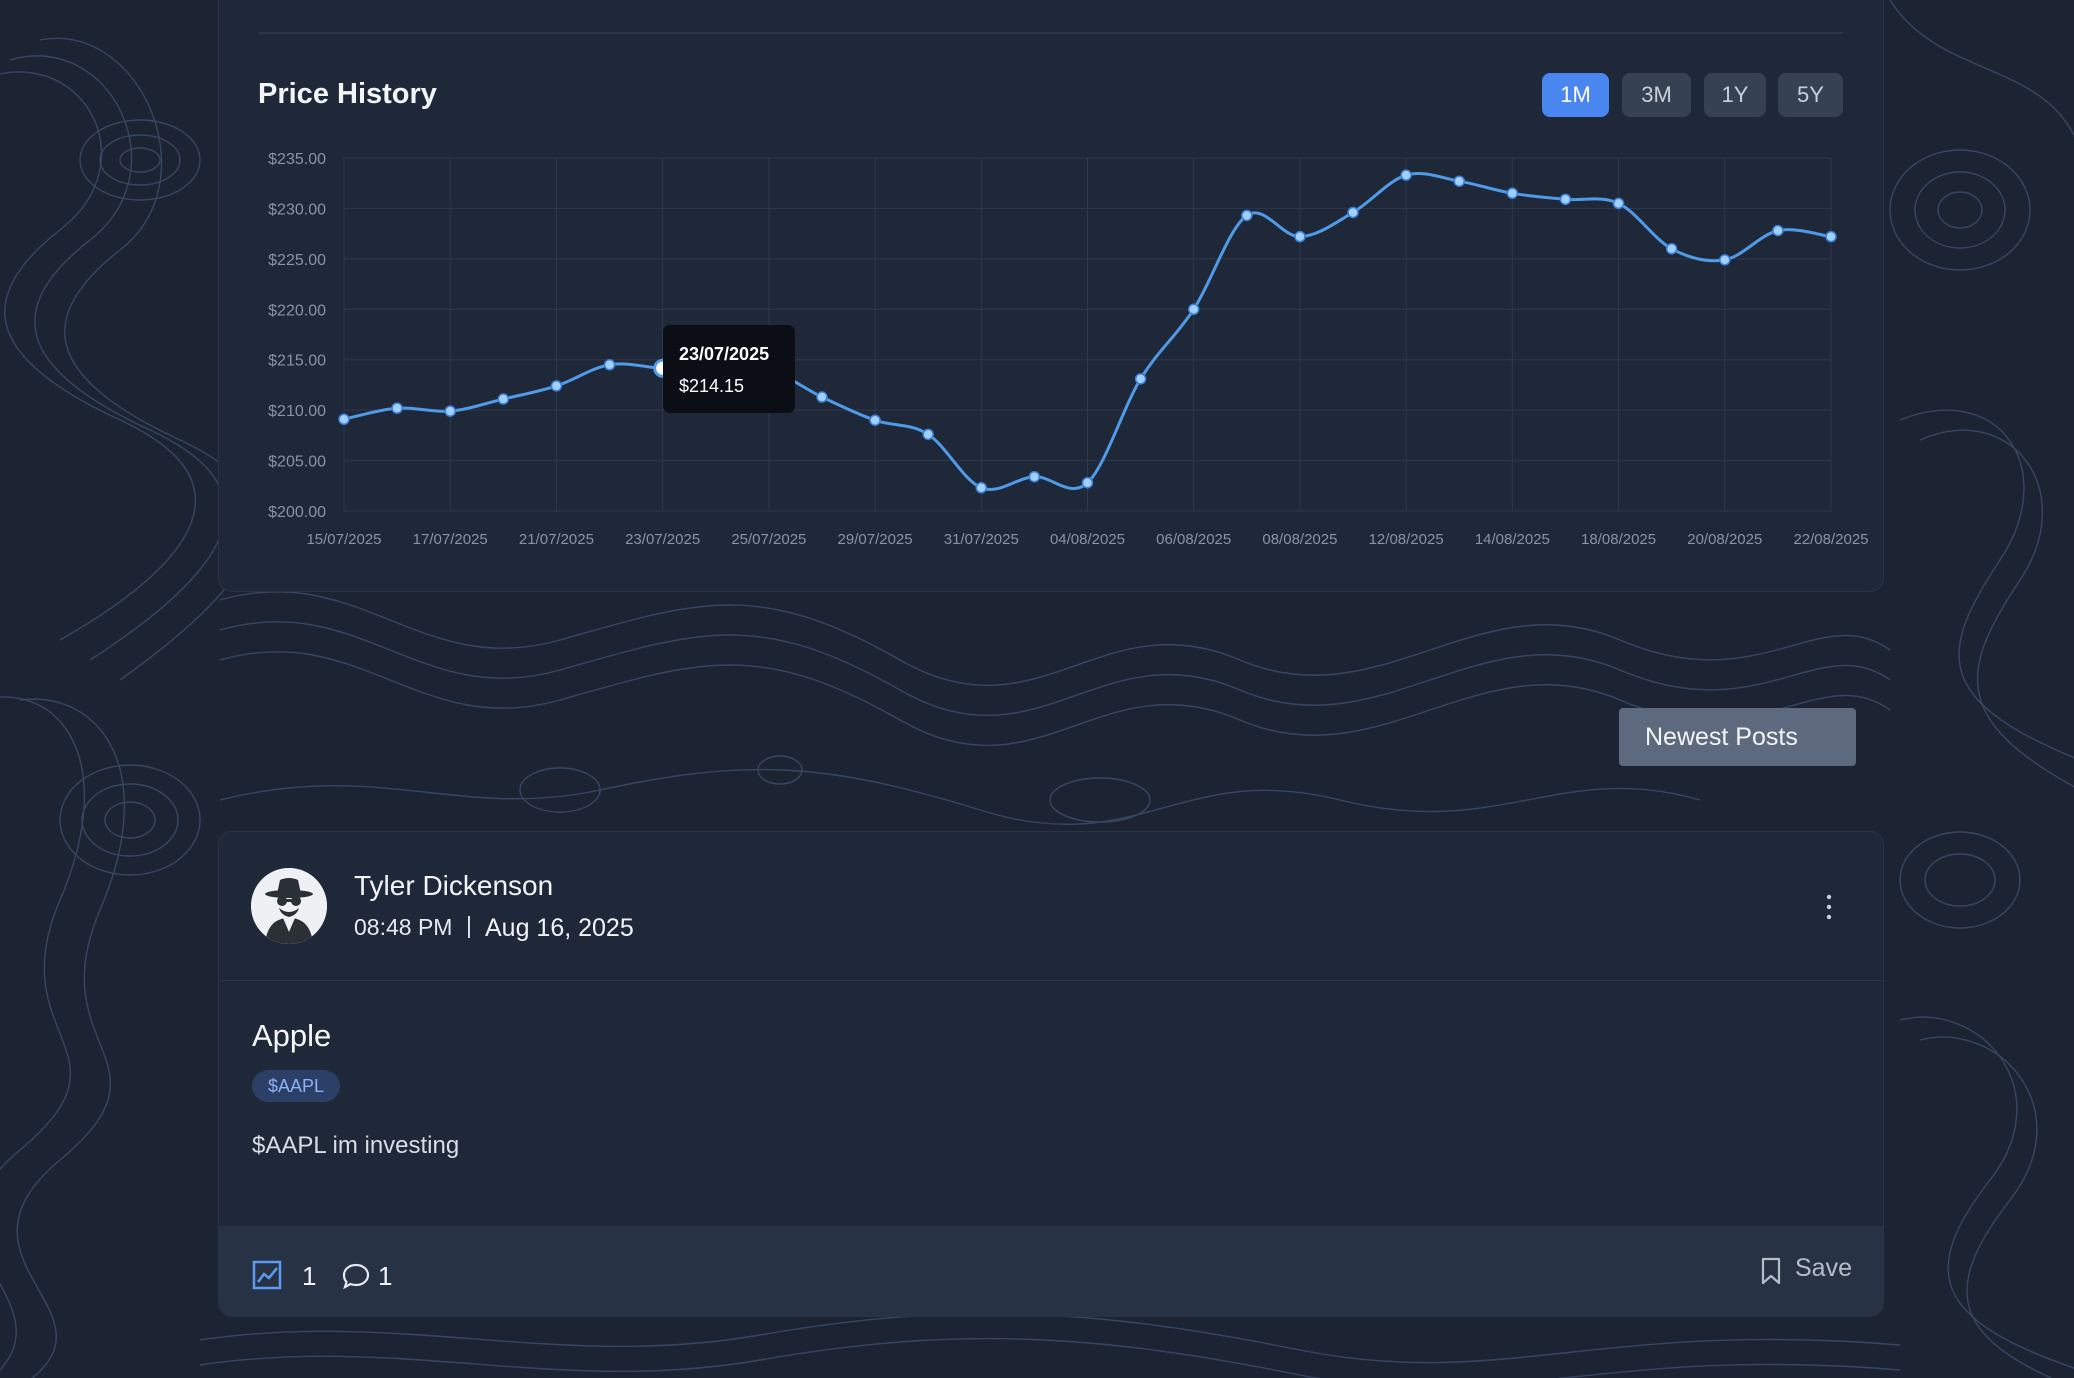 This screenshot has height=1378, width=2074. I want to click on y-tick-label: $220.00, so click(297, 310).